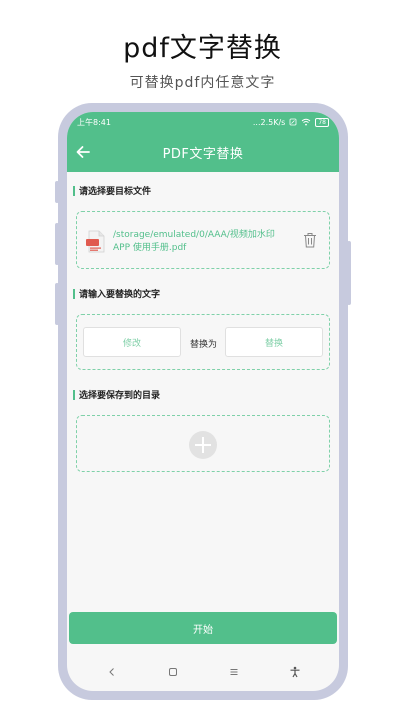 The height and width of the screenshot is (720, 405). What do you see at coordinates (306, 122) in the screenshot?
I see `wifi-icon` at bounding box center [306, 122].